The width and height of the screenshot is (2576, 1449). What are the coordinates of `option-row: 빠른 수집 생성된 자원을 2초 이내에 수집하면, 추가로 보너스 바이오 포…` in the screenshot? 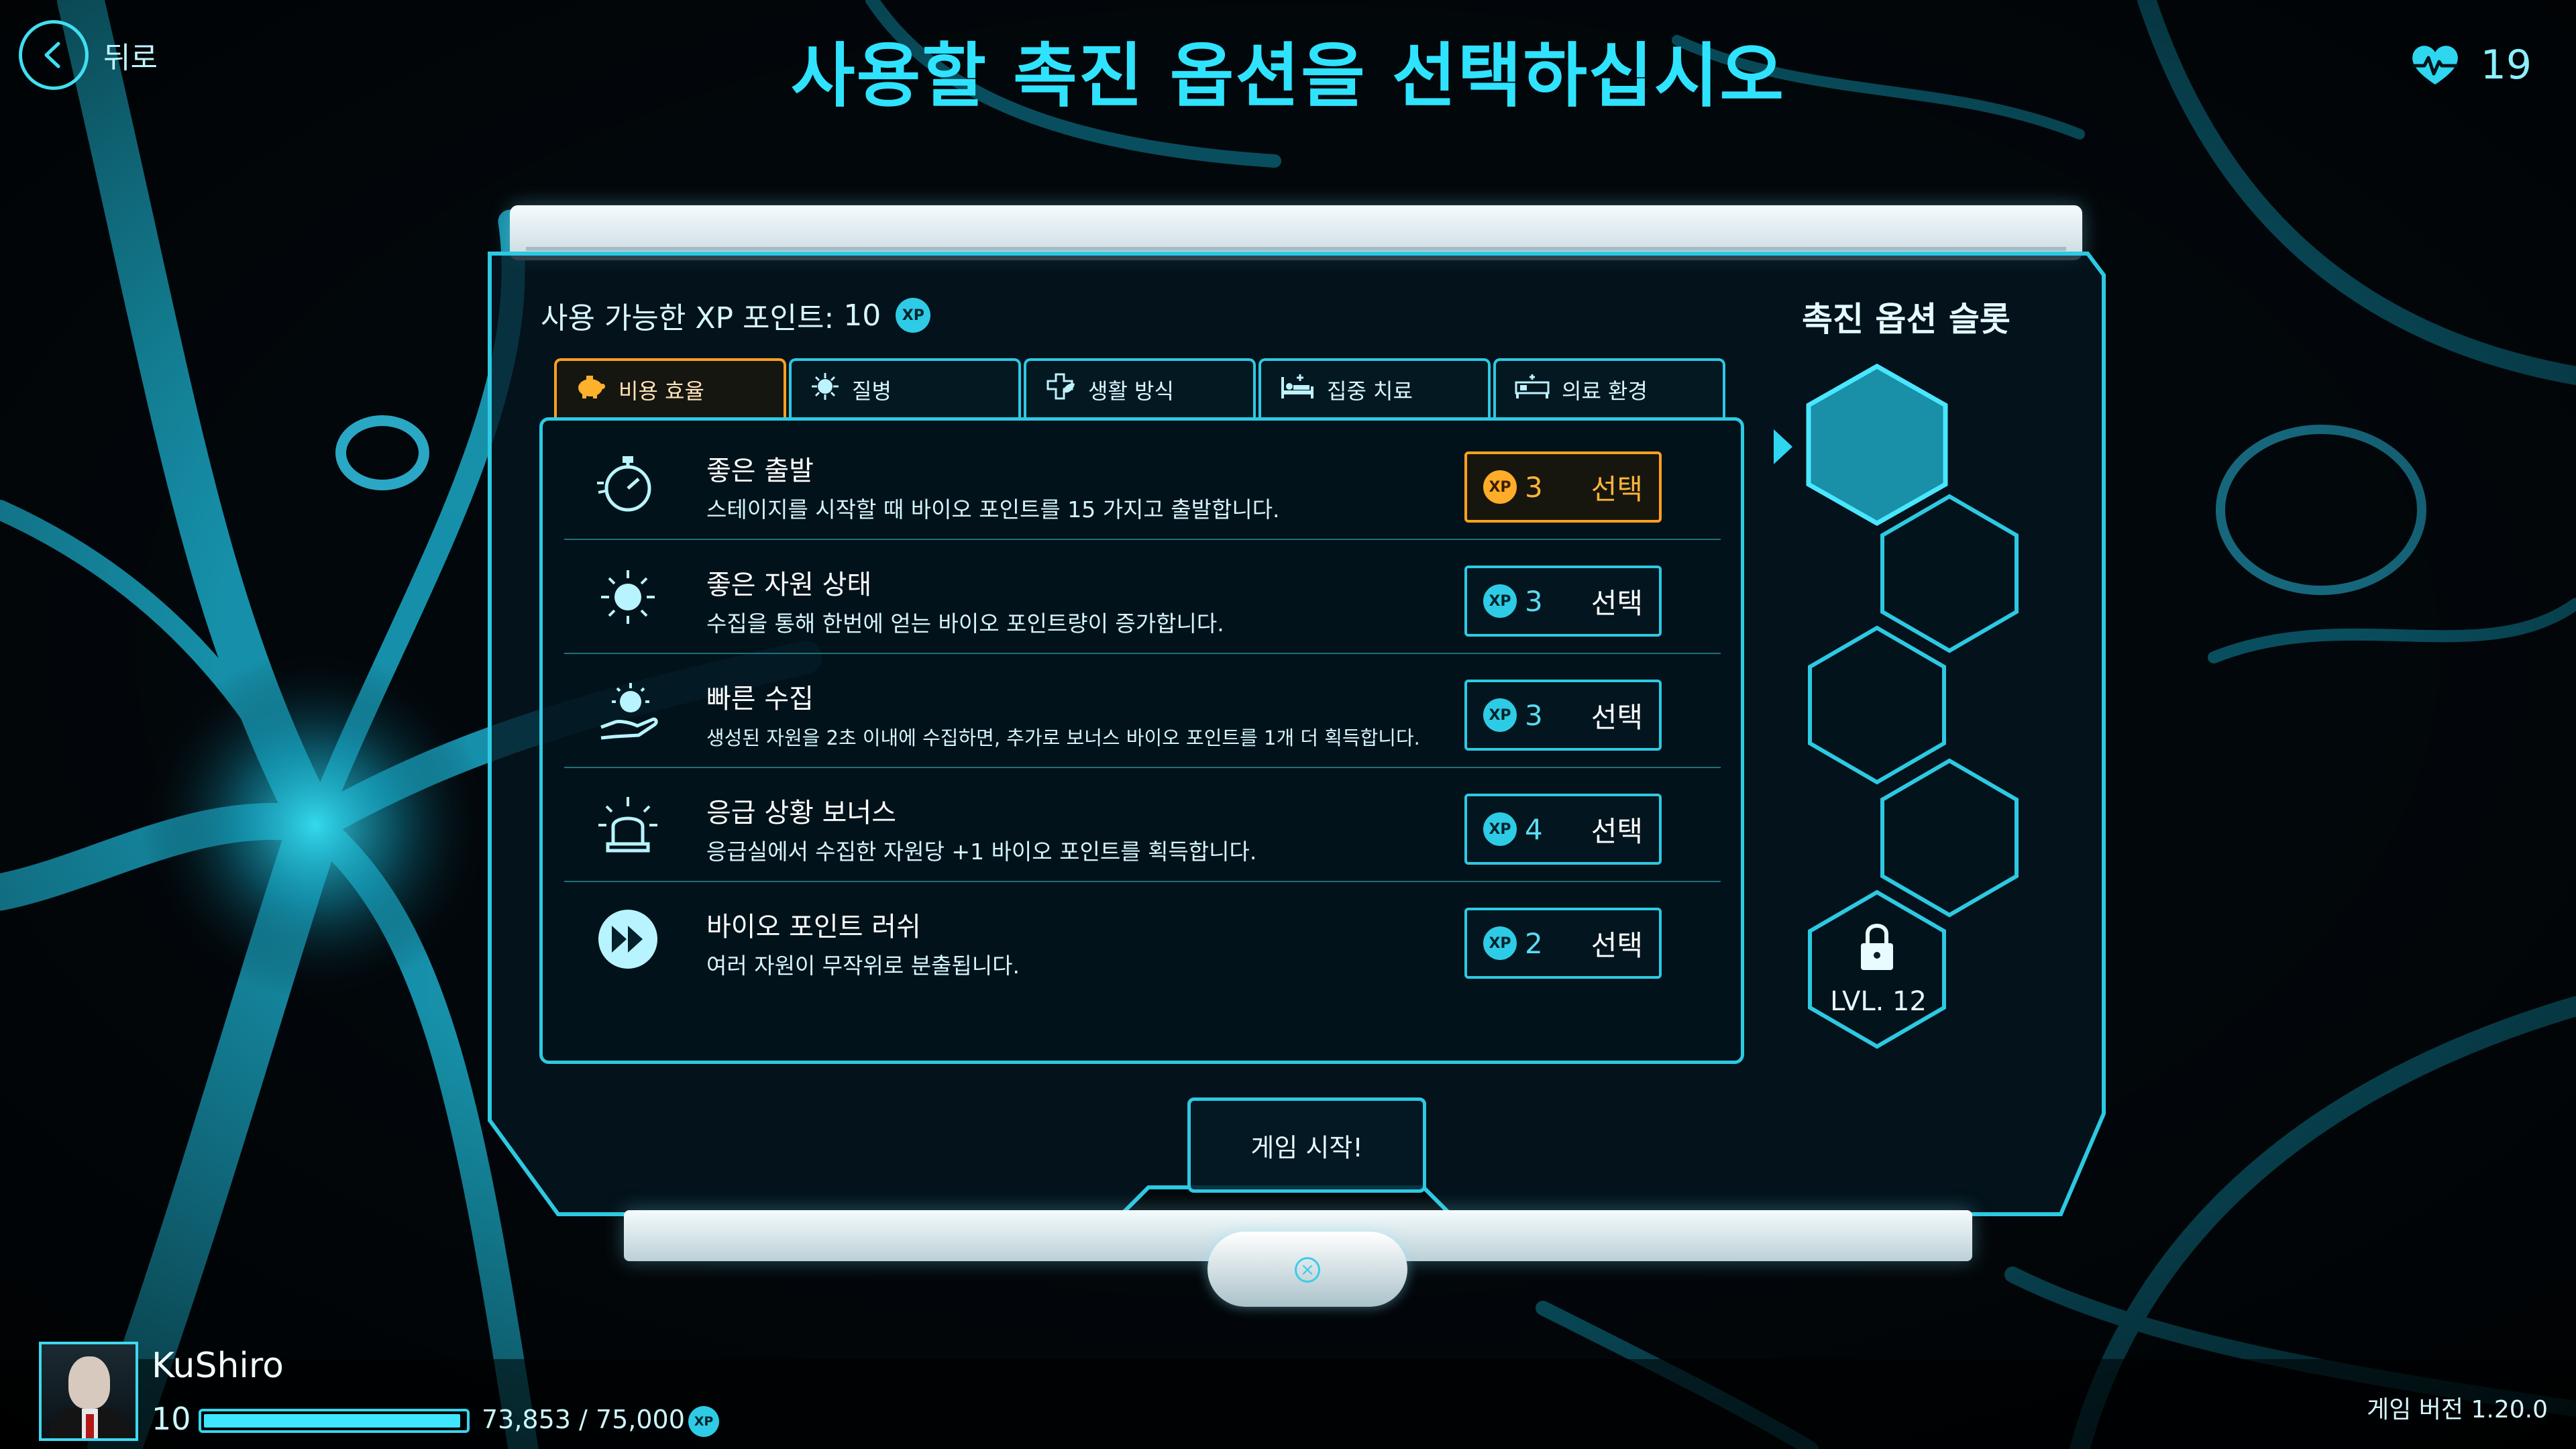 It's located at (1142, 711).